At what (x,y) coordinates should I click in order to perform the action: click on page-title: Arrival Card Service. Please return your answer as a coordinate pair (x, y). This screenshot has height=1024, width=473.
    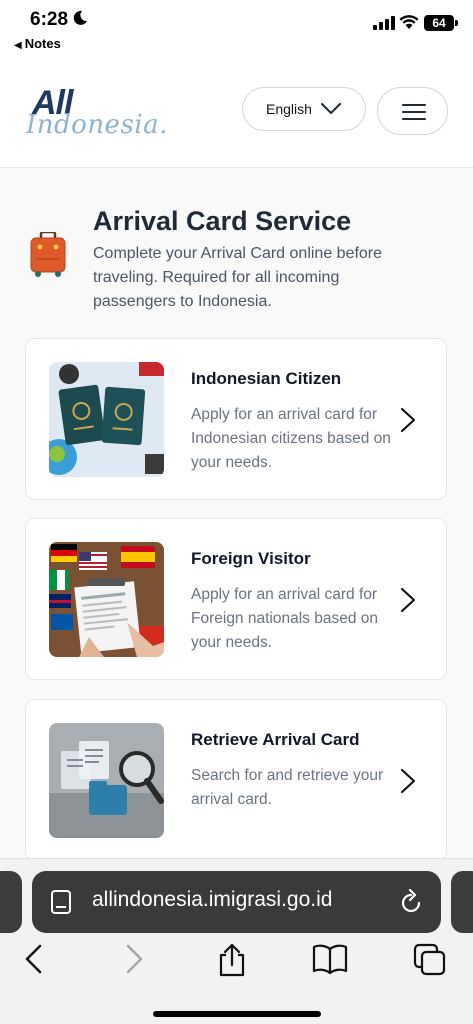
    Looking at the image, I should click on (222, 221).